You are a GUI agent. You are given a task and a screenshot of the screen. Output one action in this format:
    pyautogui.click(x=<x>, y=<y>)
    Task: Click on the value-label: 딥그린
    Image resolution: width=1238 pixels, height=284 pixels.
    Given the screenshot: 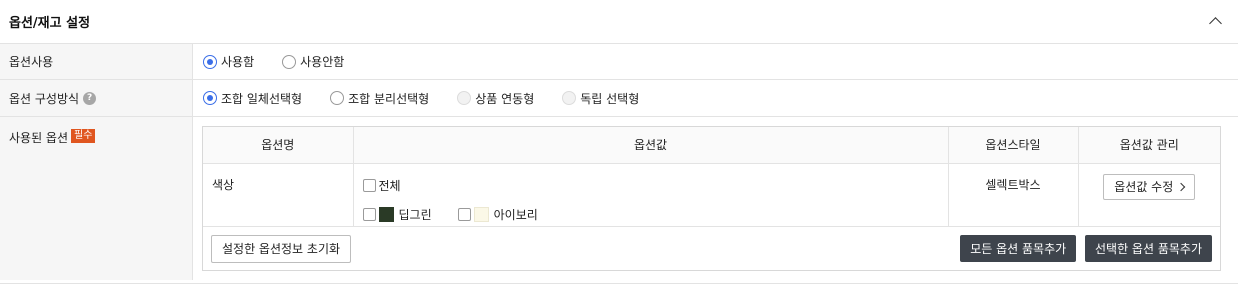 What is the action you would take?
    pyautogui.click(x=415, y=214)
    